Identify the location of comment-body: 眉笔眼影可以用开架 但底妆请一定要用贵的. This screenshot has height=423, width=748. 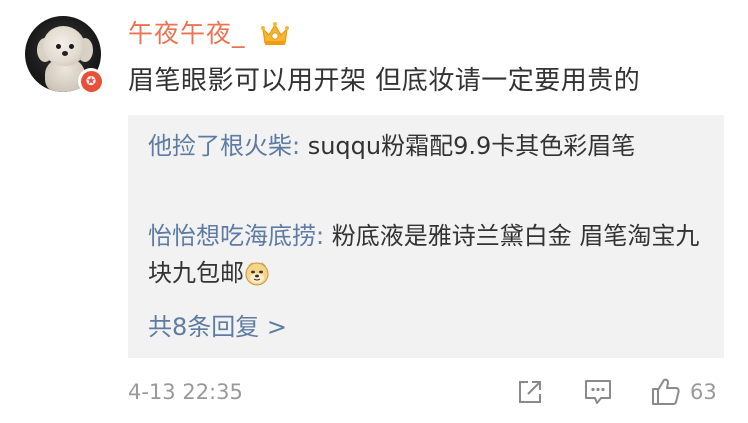
(384, 81).